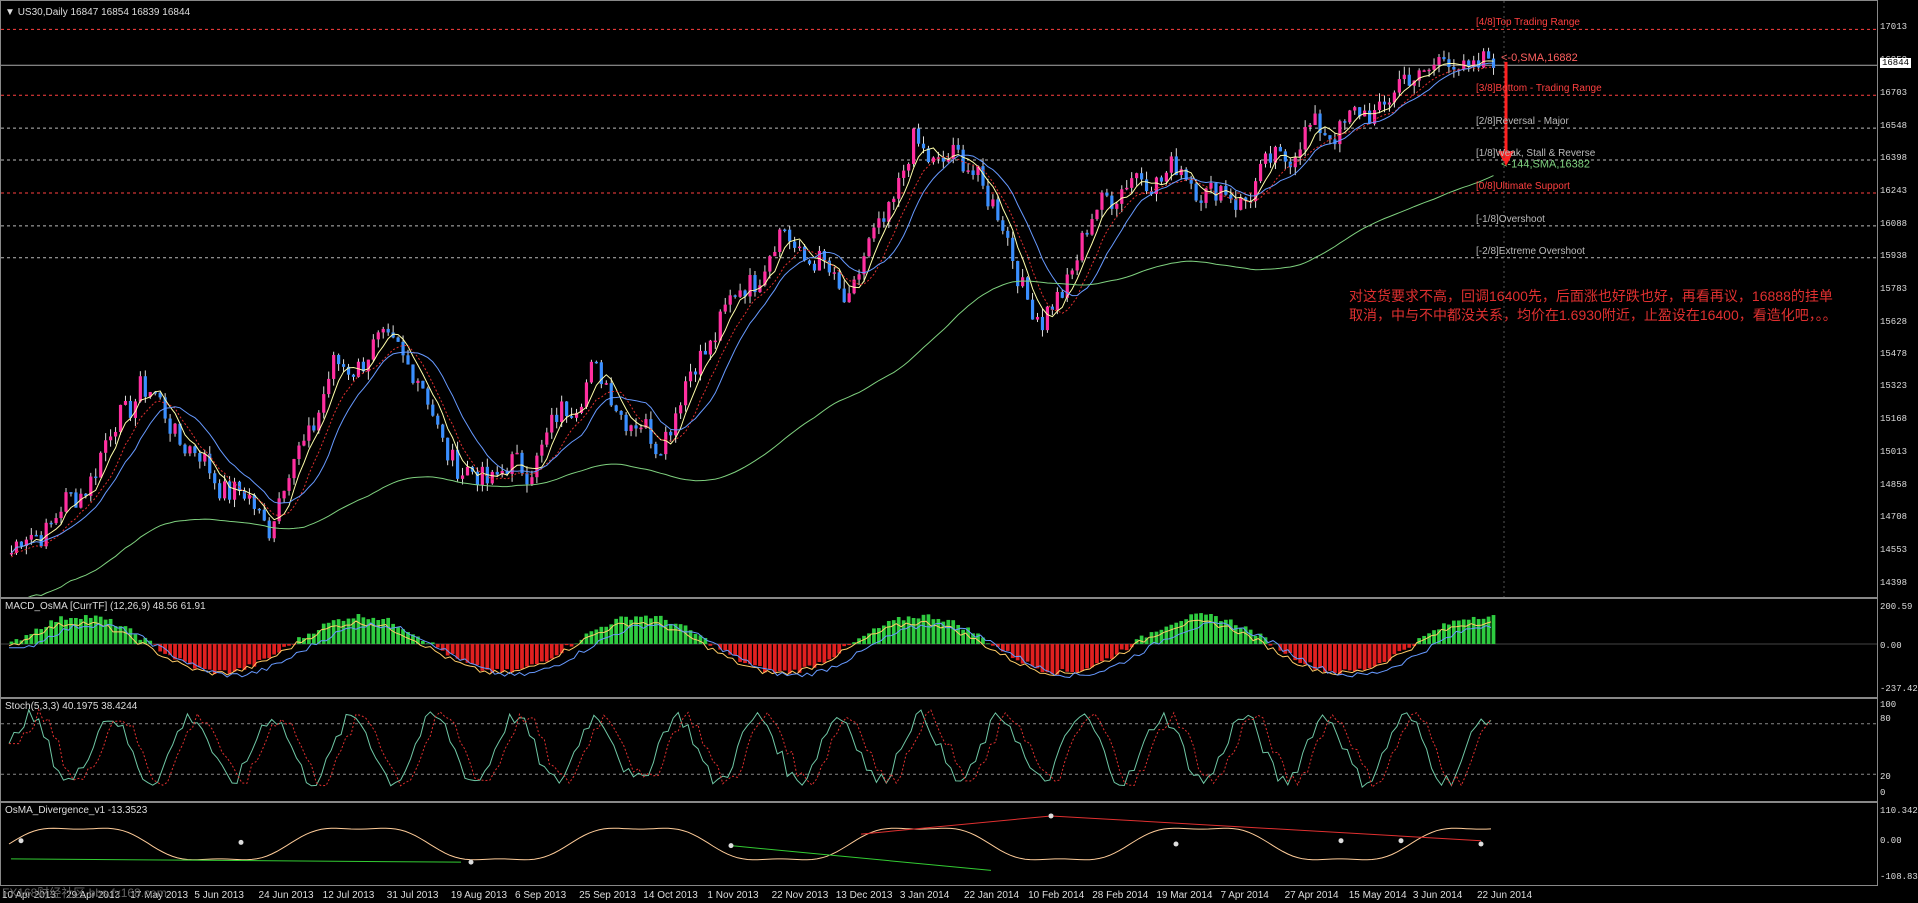 This screenshot has width=1918, height=903. Describe the element at coordinates (939, 844) in the screenshot. I see `osma-divergence-pane: OsMA_Divergence_v1 -13.3523` at that location.